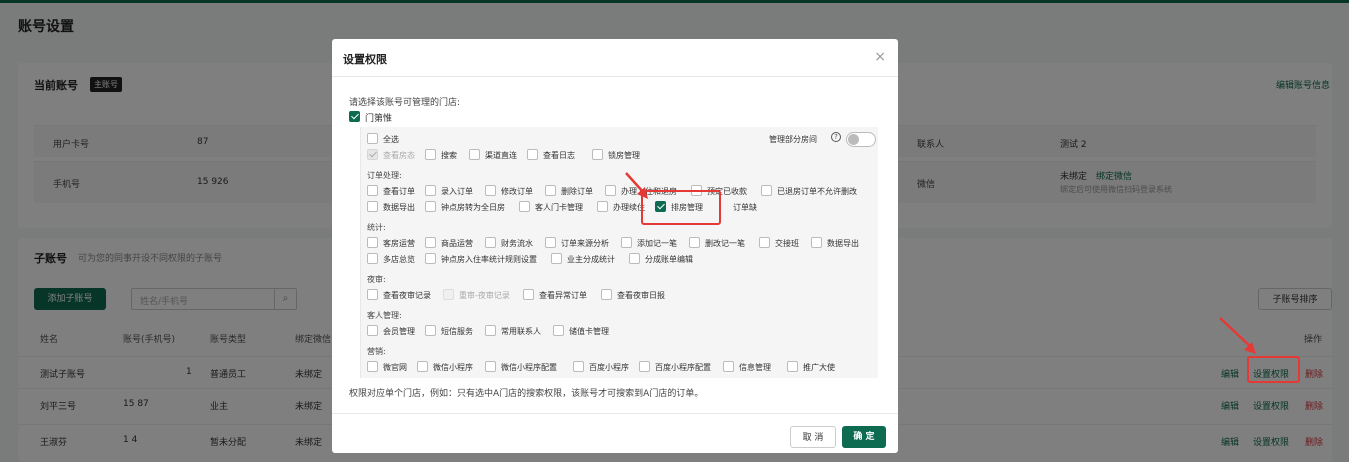 The image size is (1349, 462). What do you see at coordinates (577, 191) in the screenshot?
I see `perm-label: 删除订单` at bounding box center [577, 191].